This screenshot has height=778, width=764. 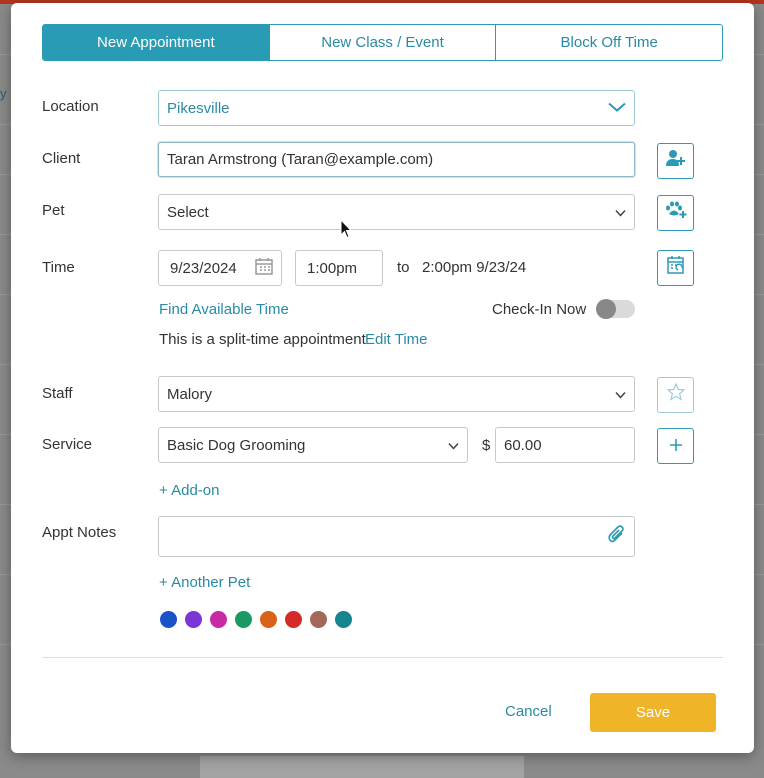 What do you see at coordinates (61, 158) in the screenshot?
I see `client-label: Client` at bounding box center [61, 158].